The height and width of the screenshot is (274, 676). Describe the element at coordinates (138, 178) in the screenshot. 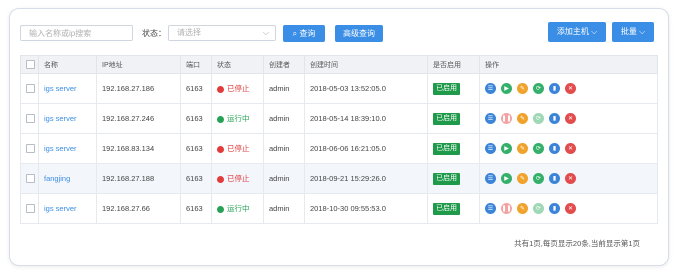

I see `ip-cell: 192.168.27.188` at that location.